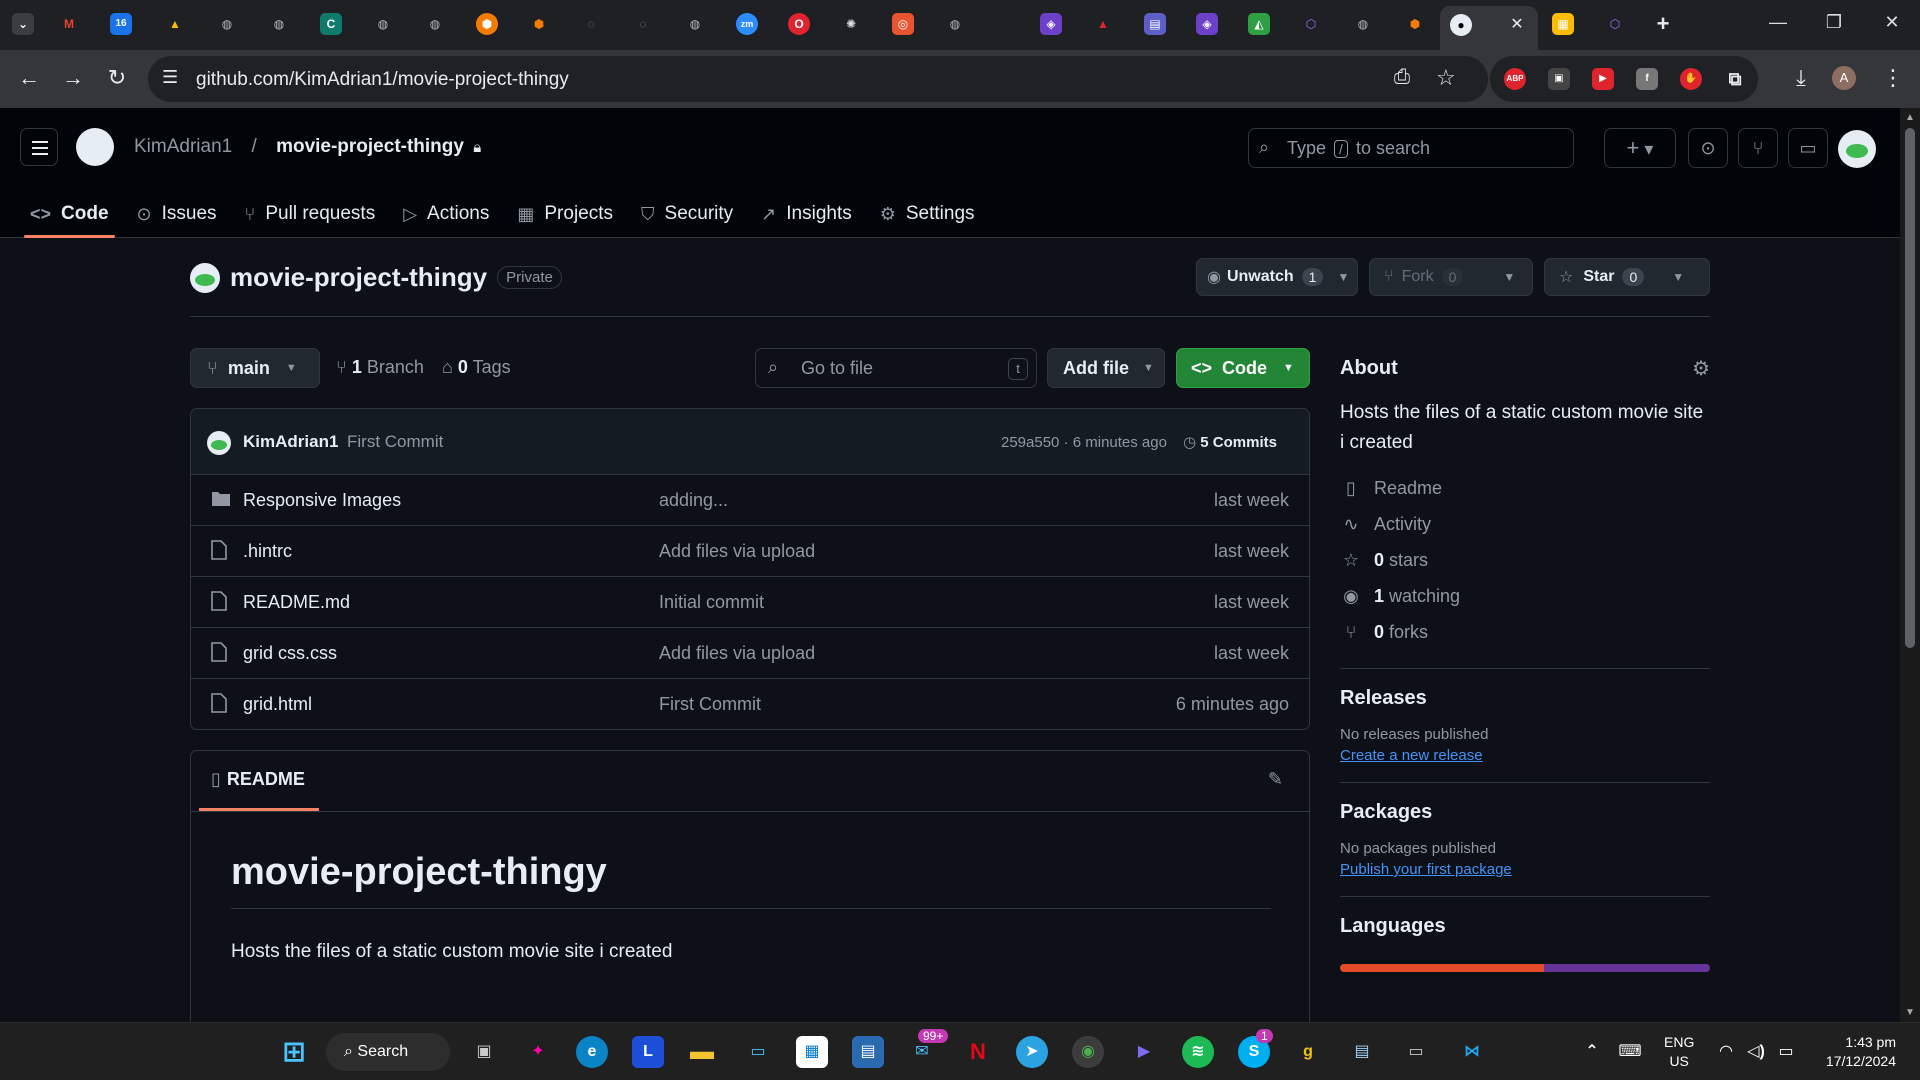  I want to click on owner-link: KimAdrian1, so click(183, 146).